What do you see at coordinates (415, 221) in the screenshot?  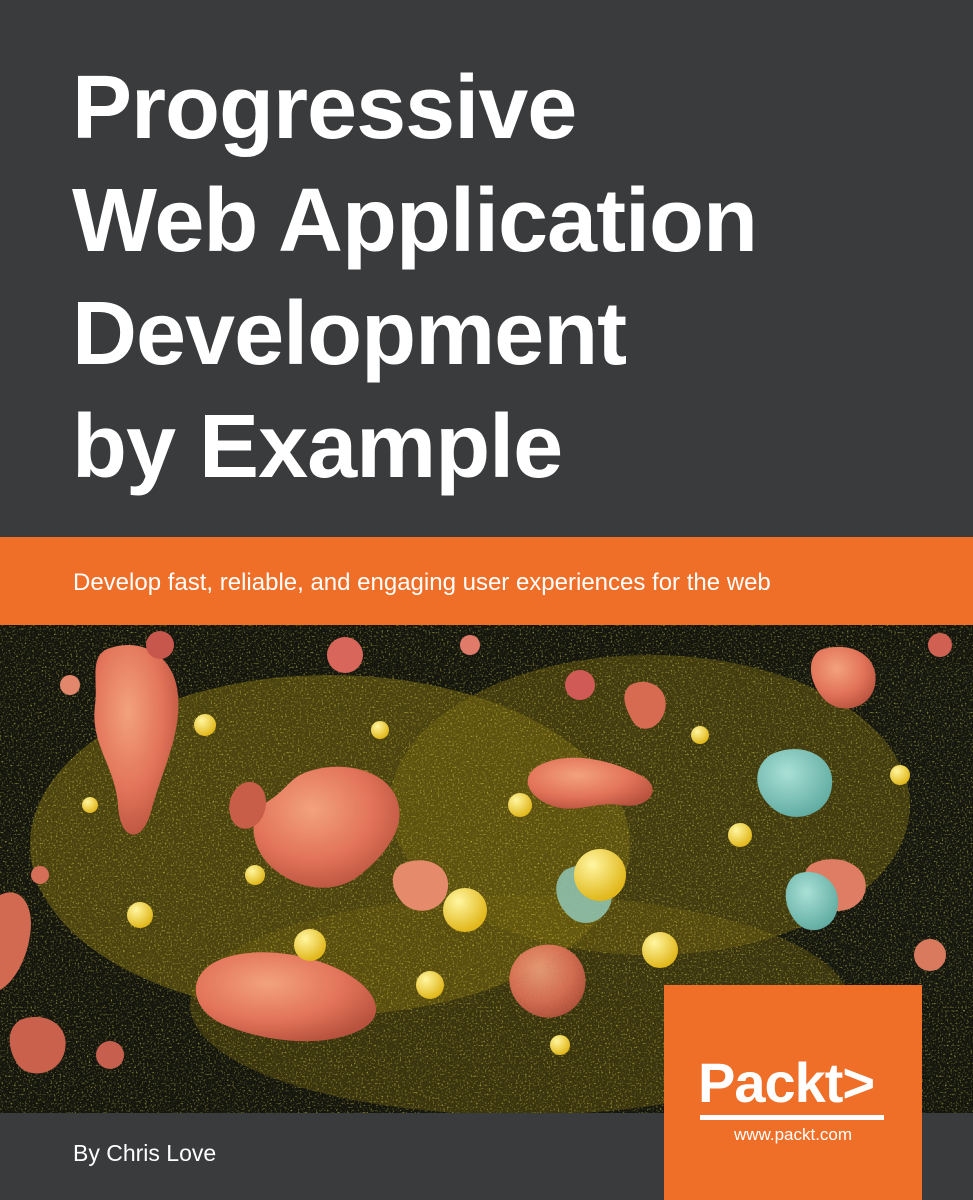 I see `title-line-2: Web Application` at bounding box center [415, 221].